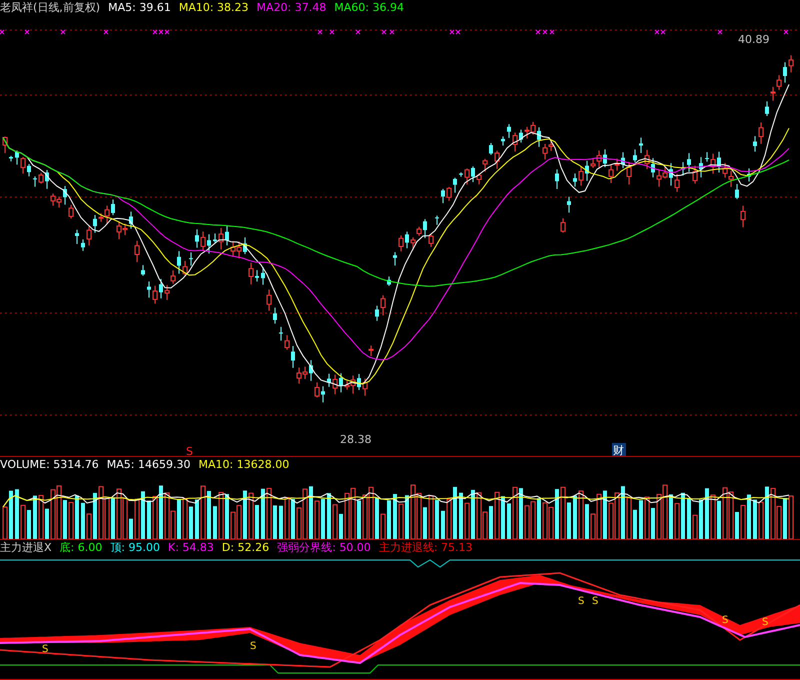 This screenshot has height=680, width=800. What do you see at coordinates (81, 547) in the screenshot?
I see `indicator-reading: 底: 6.00` at bounding box center [81, 547].